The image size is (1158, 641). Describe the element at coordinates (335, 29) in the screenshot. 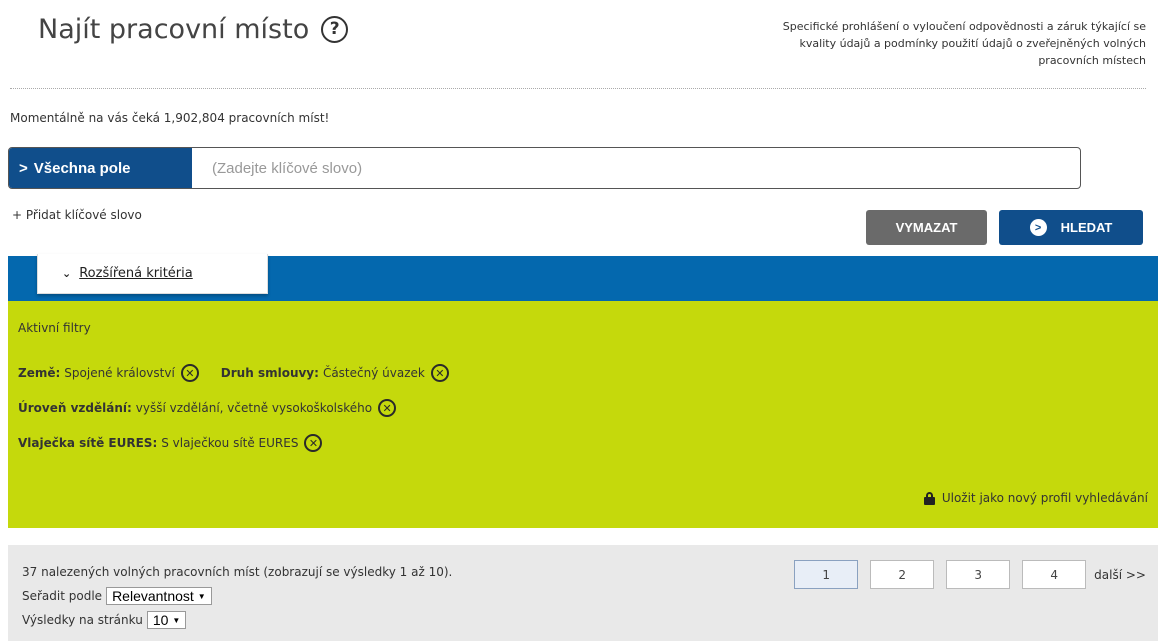

I see `help-circle-icon: ?` at that location.